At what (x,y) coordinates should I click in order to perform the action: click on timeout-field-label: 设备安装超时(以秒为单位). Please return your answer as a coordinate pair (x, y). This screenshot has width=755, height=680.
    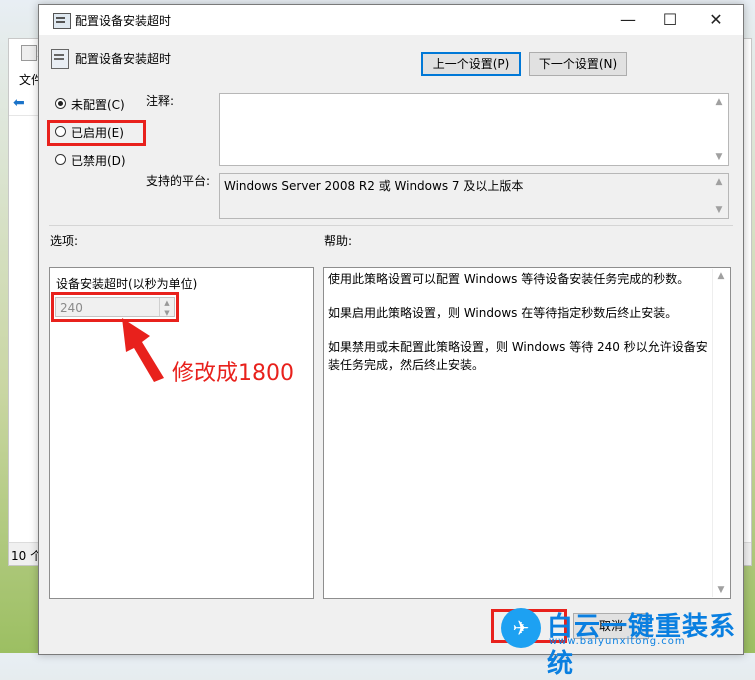
    Looking at the image, I should click on (127, 284).